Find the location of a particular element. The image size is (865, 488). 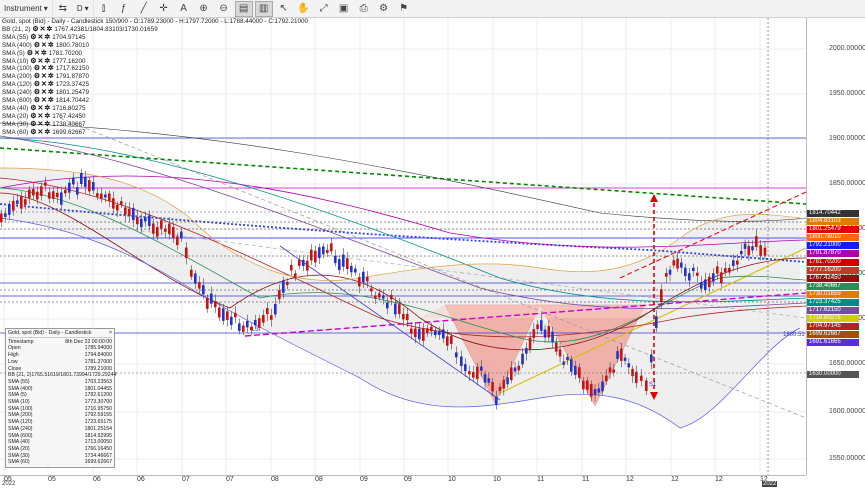

legend-row: SMA (20) ⚙ ✕ ✲ 1767.42450 is located at coordinates (155, 117).